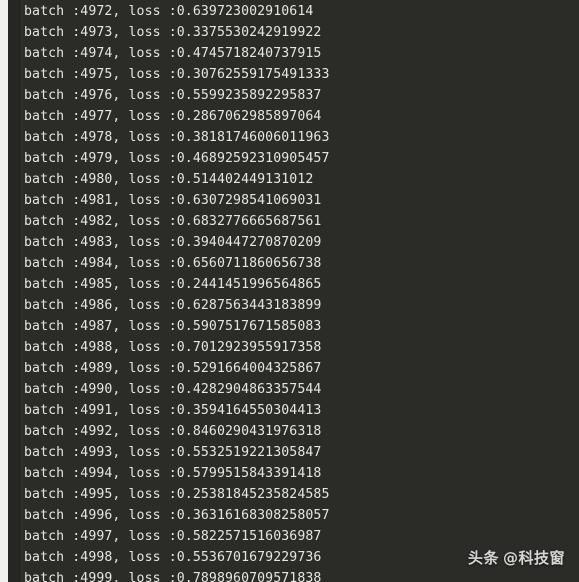  Describe the element at coordinates (173, 452) in the screenshot. I see `log-line: batch :4993, loss :0.5532519221305847` at that location.